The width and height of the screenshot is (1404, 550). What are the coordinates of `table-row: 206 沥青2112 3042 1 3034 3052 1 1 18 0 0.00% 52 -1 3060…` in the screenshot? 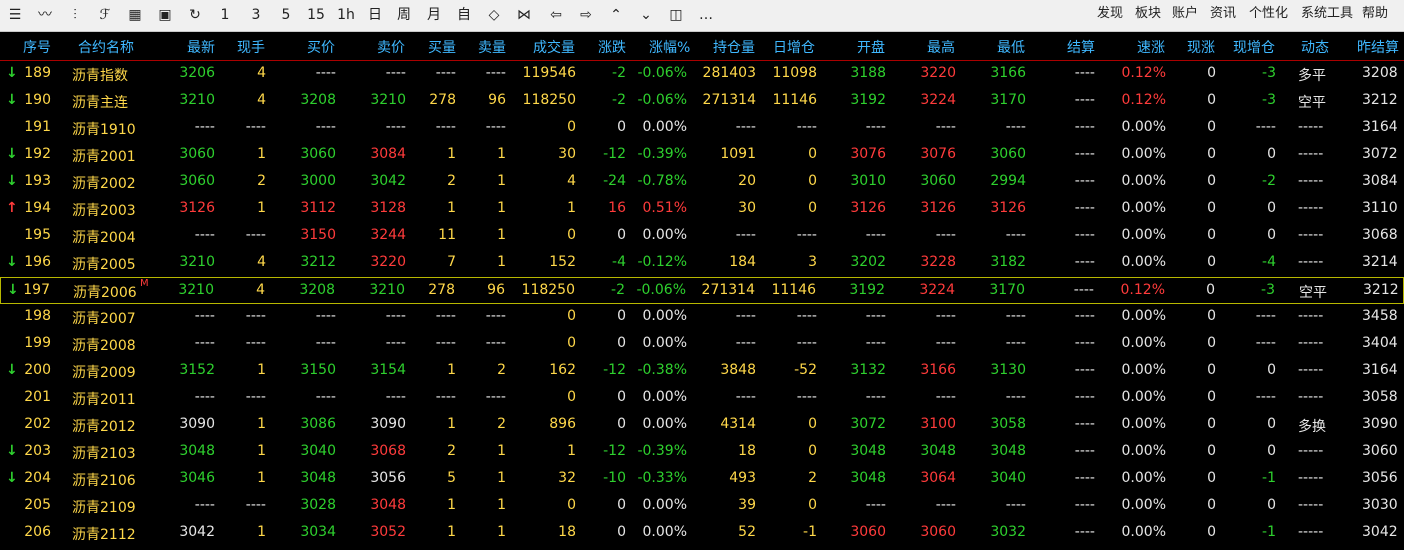 It's located at (702, 533).